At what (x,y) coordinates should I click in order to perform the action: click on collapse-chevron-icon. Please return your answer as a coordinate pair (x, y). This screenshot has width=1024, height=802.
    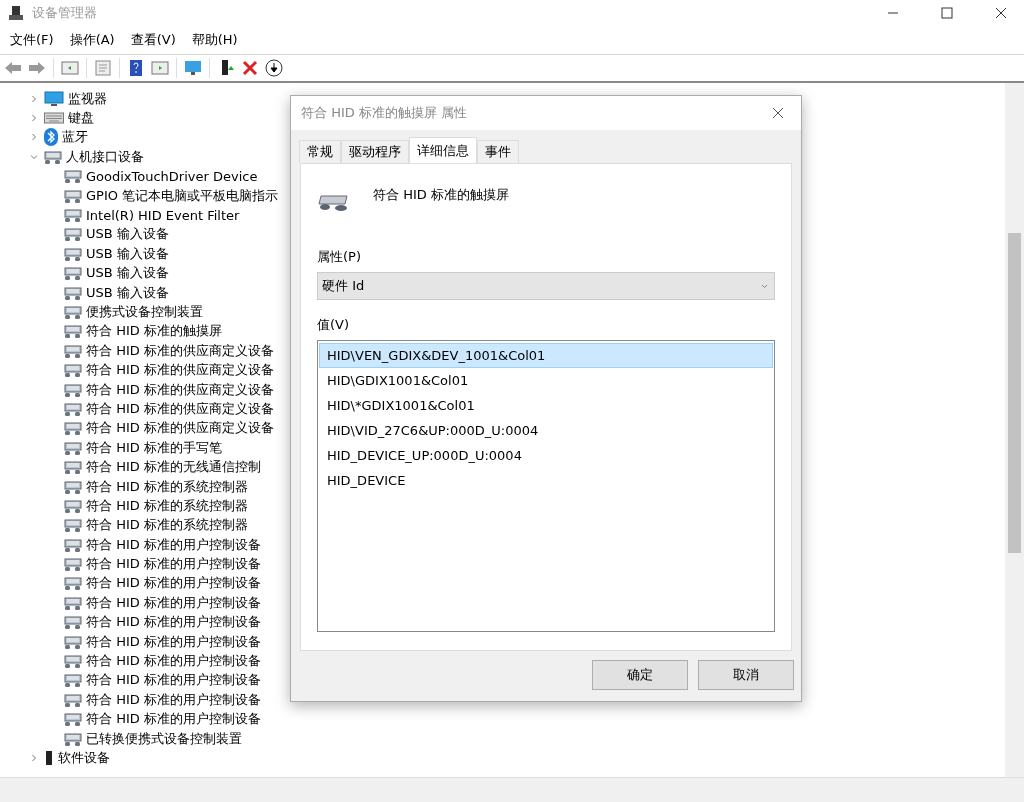
    Looking at the image, I should click on (34, 156).